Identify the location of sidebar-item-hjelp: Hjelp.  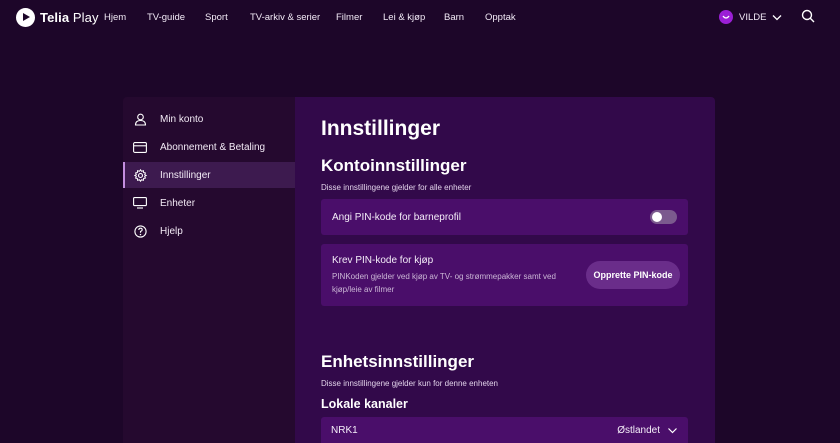
(209, 231).